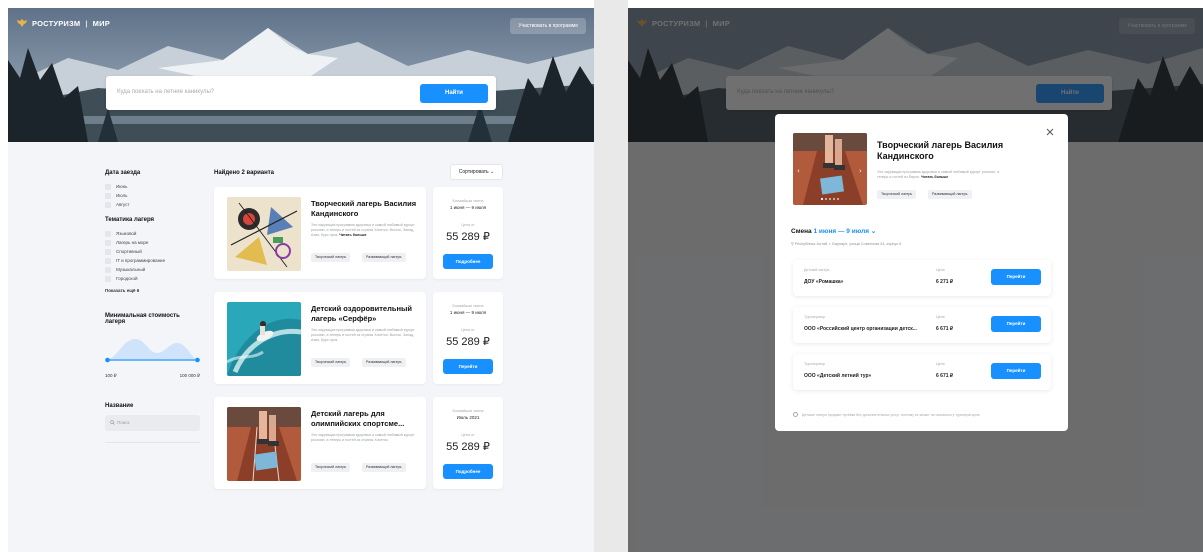 This screenshot has height=552, width=1203. Describe the element at coordinates (792, 244) in the screenshot. I see `location-pin-icon: ⚲` at that location.